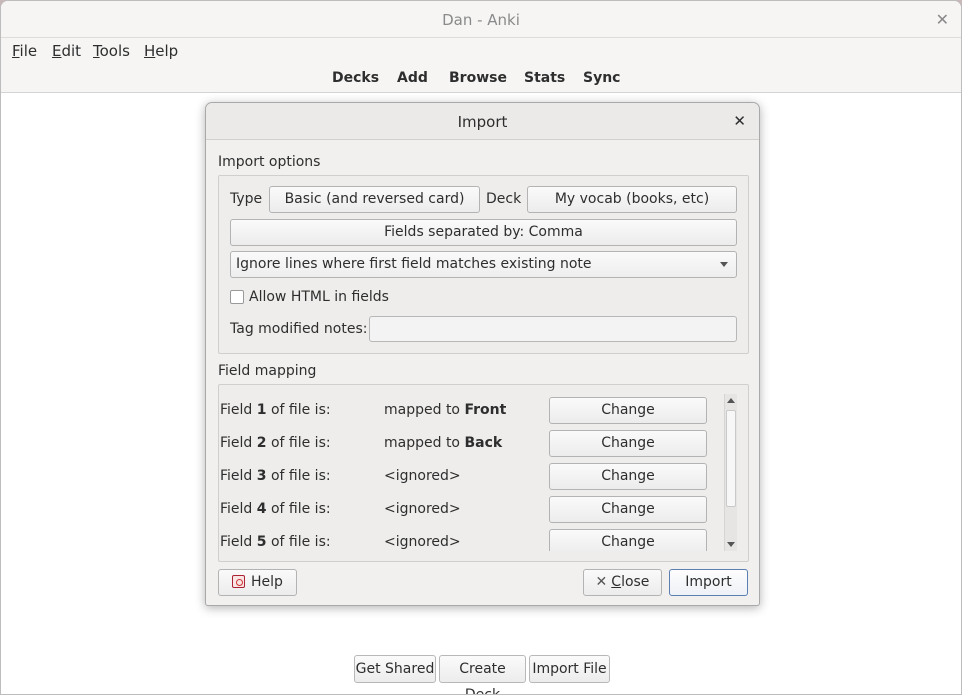 The image size is (962, 695). I want to click on deck-button: My vocab (books, etc), so click(632, 199).